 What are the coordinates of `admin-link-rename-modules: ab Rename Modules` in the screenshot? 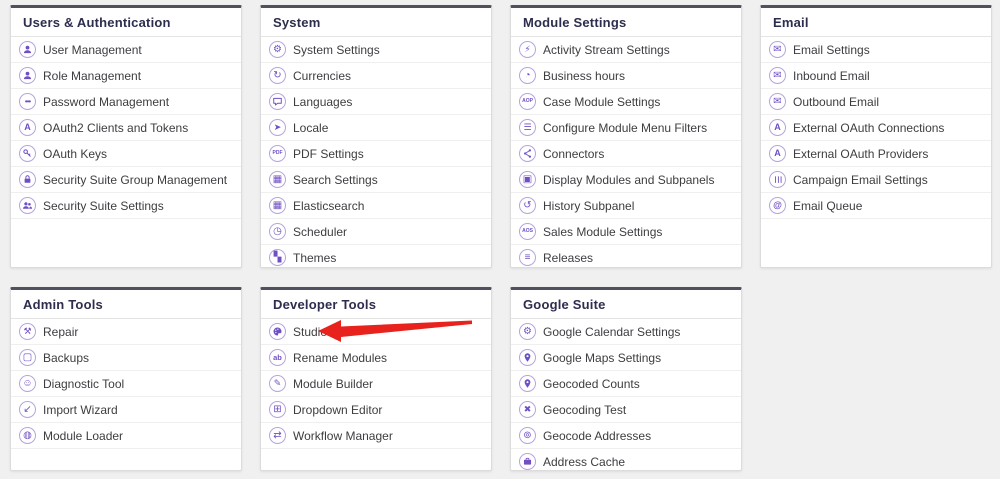 It's located at (376, 358).